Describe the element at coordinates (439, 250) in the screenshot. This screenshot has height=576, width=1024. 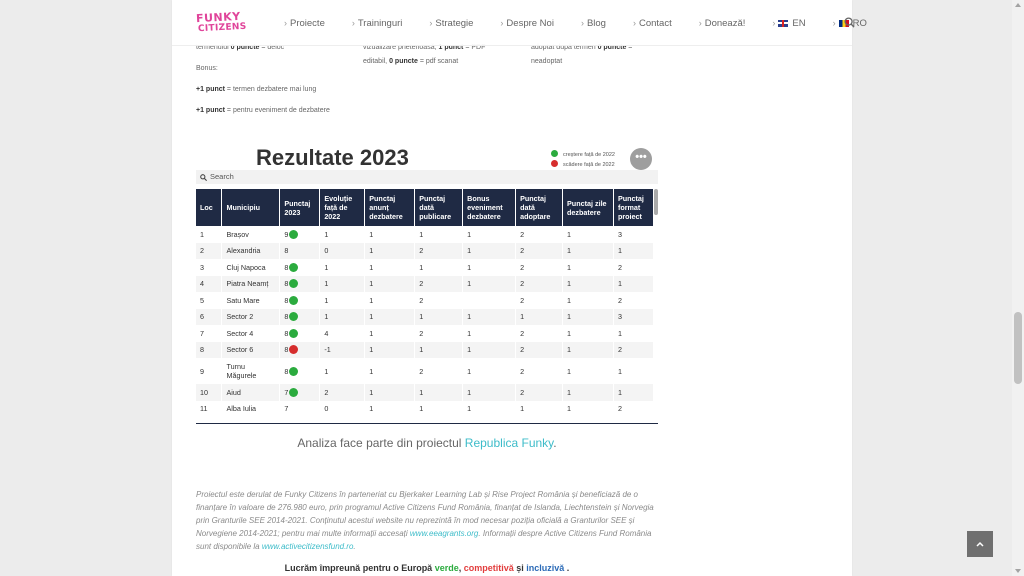
I see `table-cell-c5: 2` at that location.